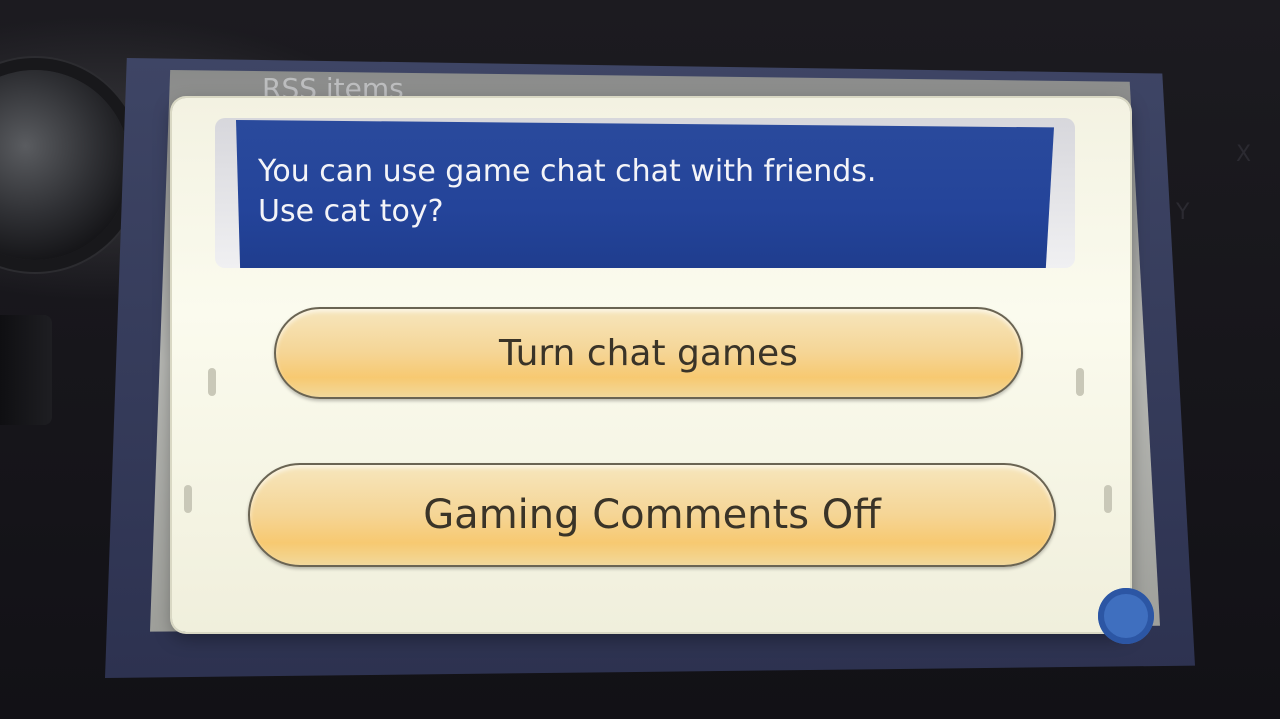 This screenshot has height=719, width=1280. Describe the element at coordinates (26, 370) in the screenshot. I see `dpad` at that location.